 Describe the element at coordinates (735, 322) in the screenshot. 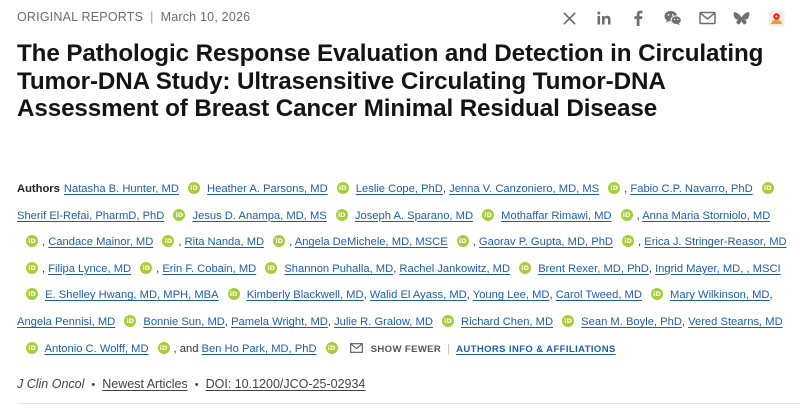

I see `author-link: Vered Stearns, MD` at that location.